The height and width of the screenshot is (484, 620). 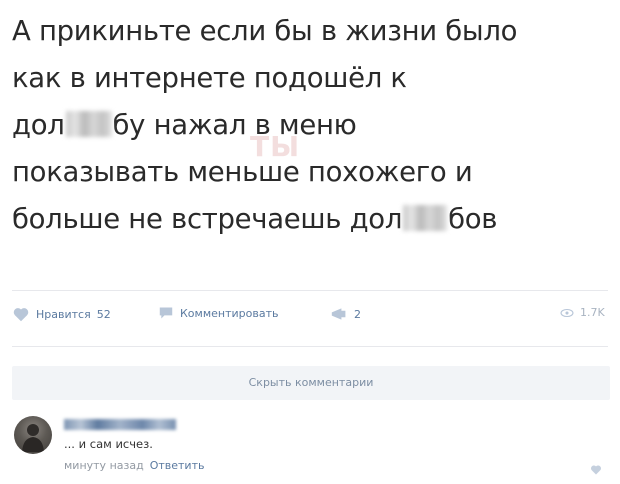 I want to click on post-line-3a: дол, so click(x=38, y=125).